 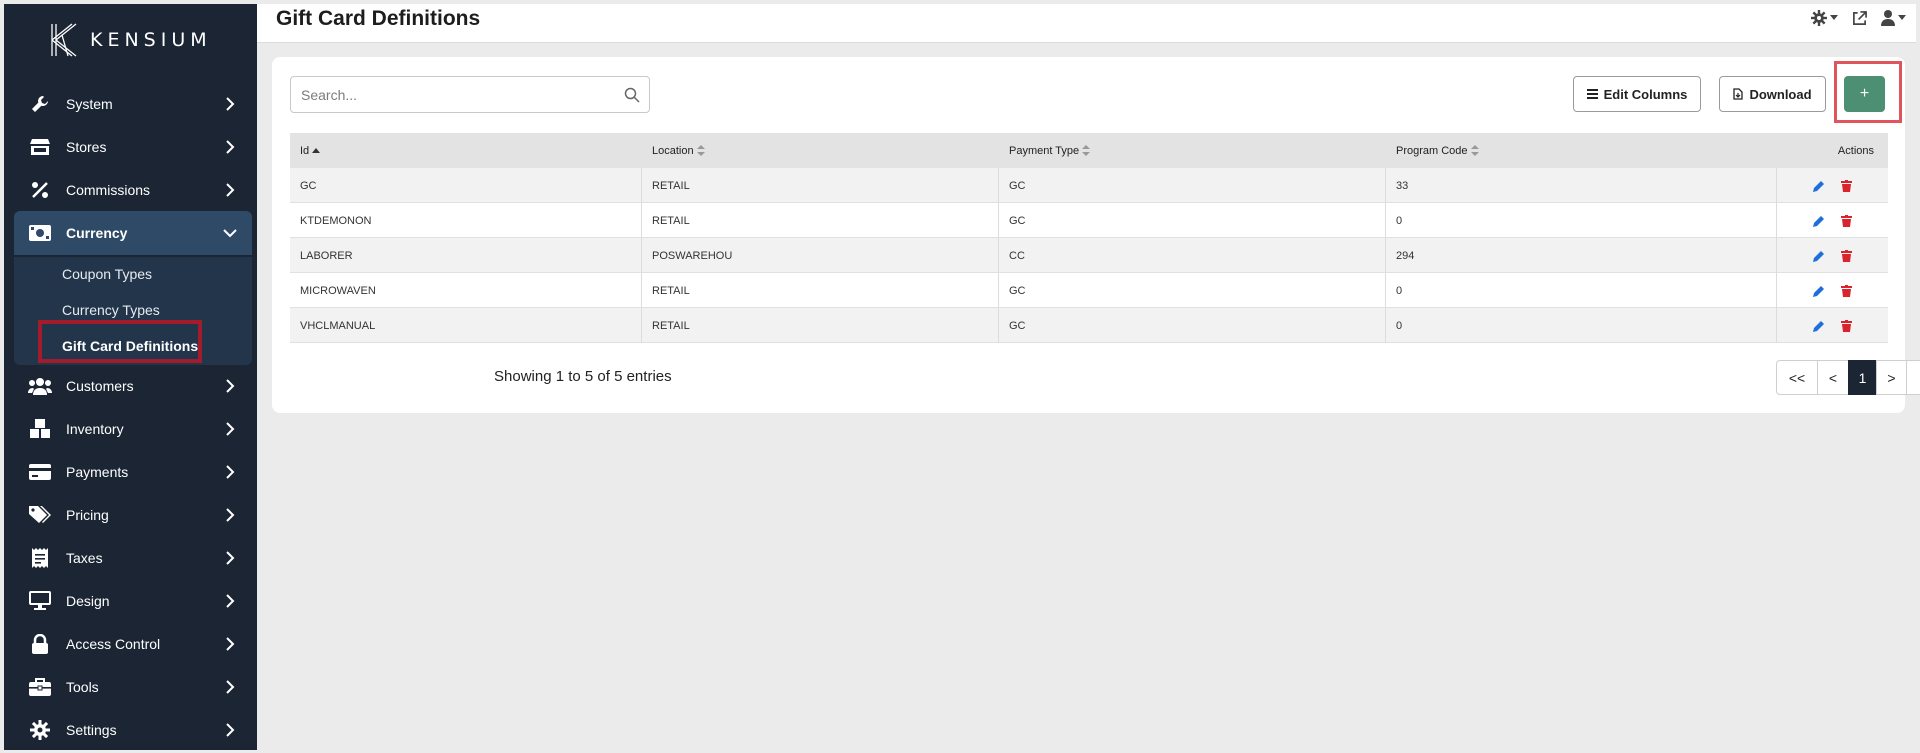 I want to click on open-external-button, so click(x=1859, y=18).